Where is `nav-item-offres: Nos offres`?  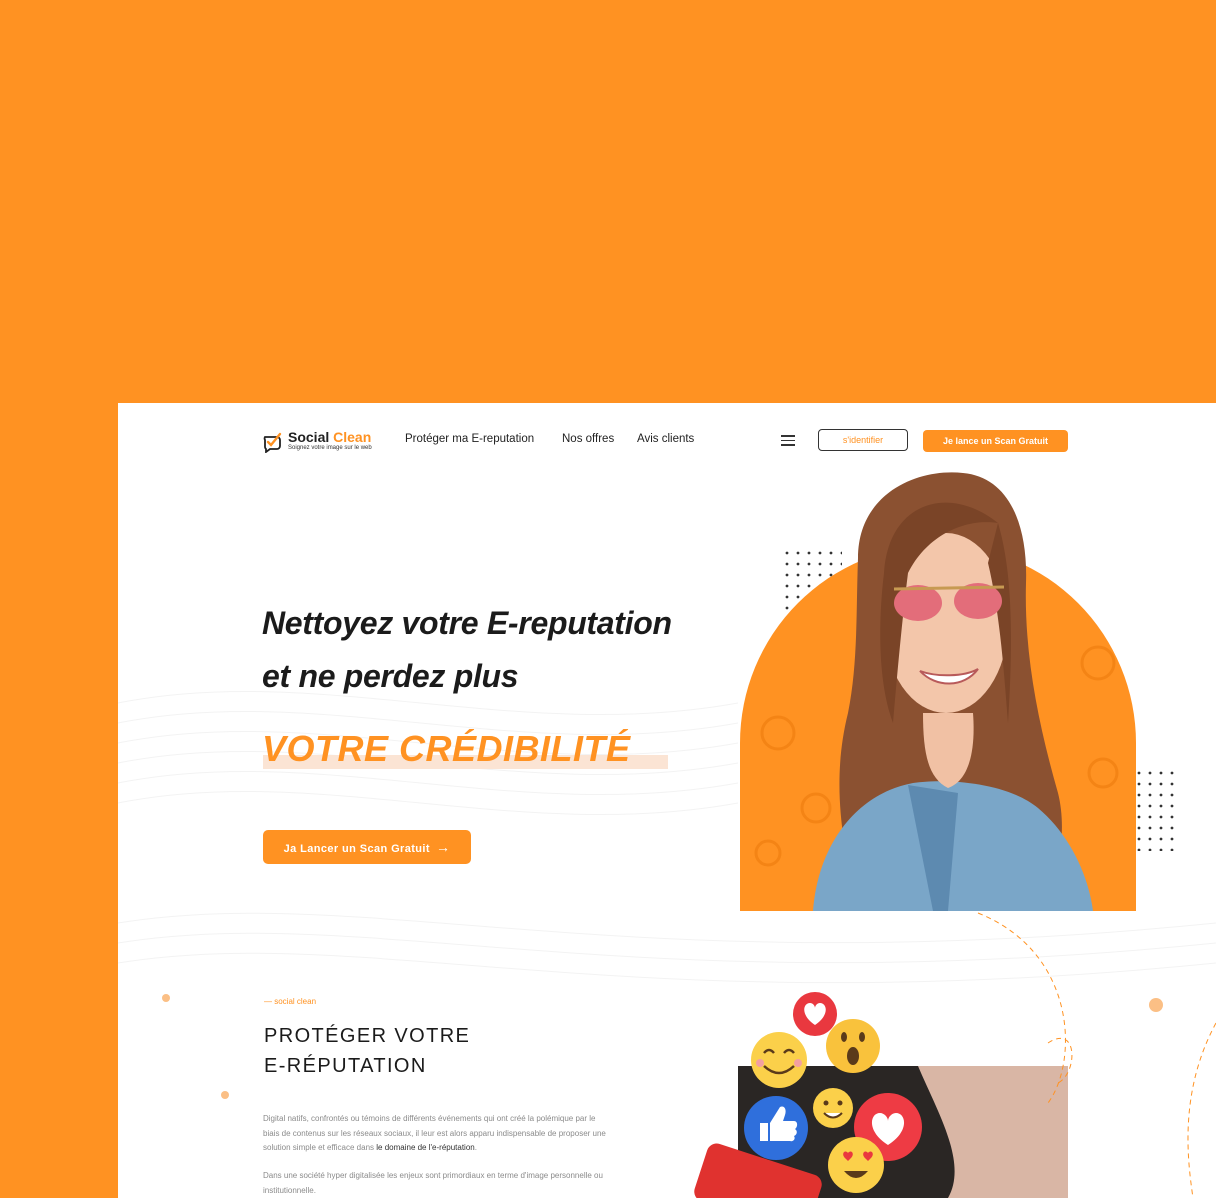
nav-item-offres: Nos offres is located at coordinates (588, 439).